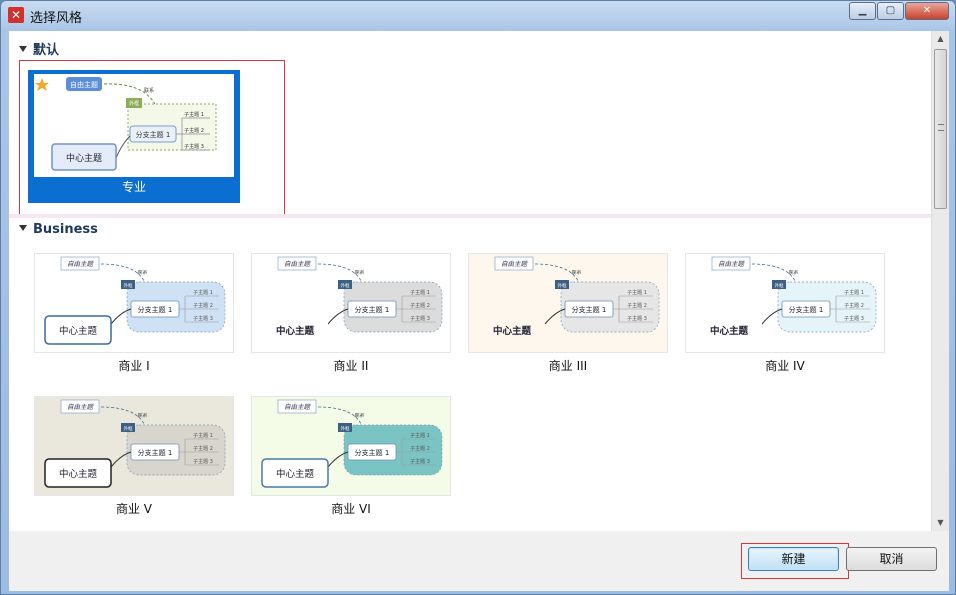 This screenshot has width=956, height=595. I want to click on theme-label: 商业 IV, so click(785, 366).